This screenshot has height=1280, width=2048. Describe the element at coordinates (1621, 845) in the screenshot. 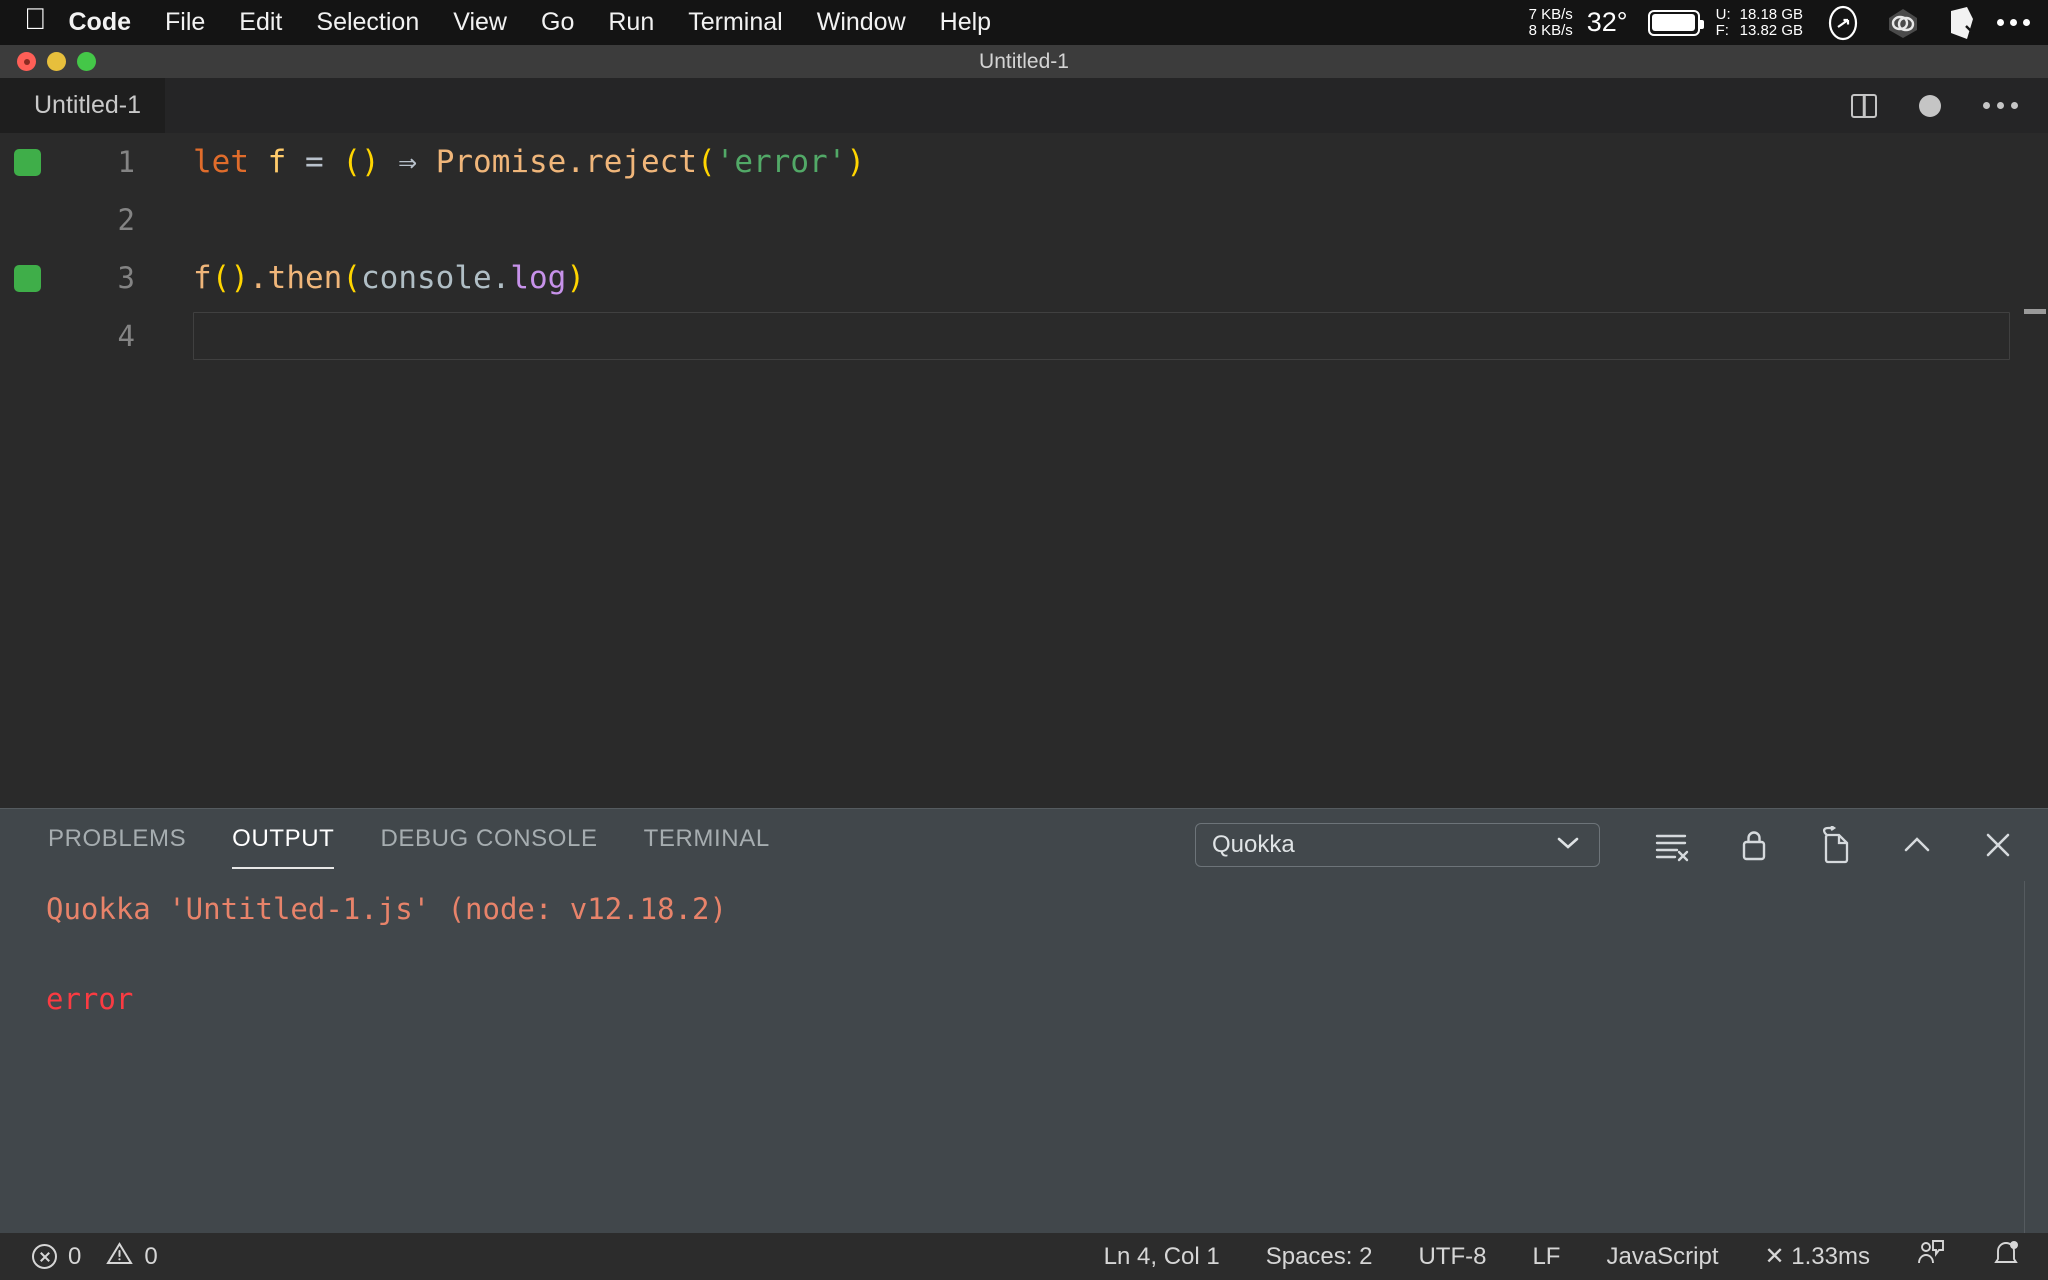

I see `panel-actions: Quokka` at that location.